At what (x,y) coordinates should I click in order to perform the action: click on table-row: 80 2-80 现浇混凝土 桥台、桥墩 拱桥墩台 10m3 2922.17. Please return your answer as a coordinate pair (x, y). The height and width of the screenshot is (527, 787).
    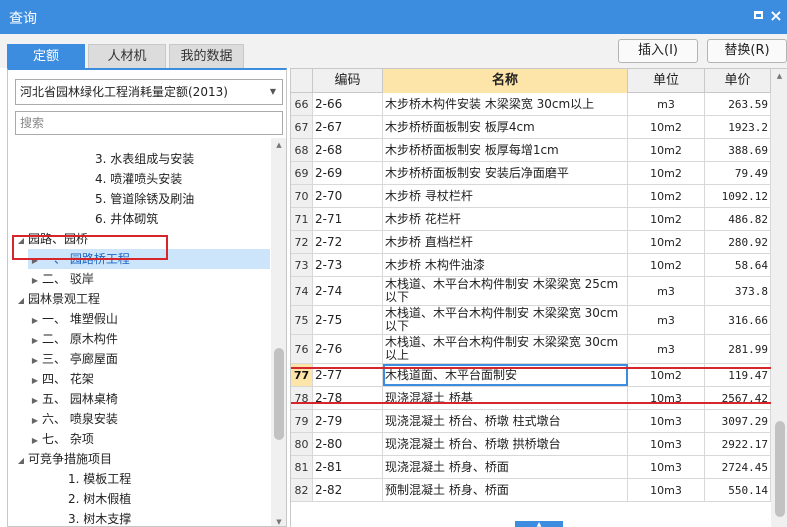
    Looking at the image, I should click on (531, 444).